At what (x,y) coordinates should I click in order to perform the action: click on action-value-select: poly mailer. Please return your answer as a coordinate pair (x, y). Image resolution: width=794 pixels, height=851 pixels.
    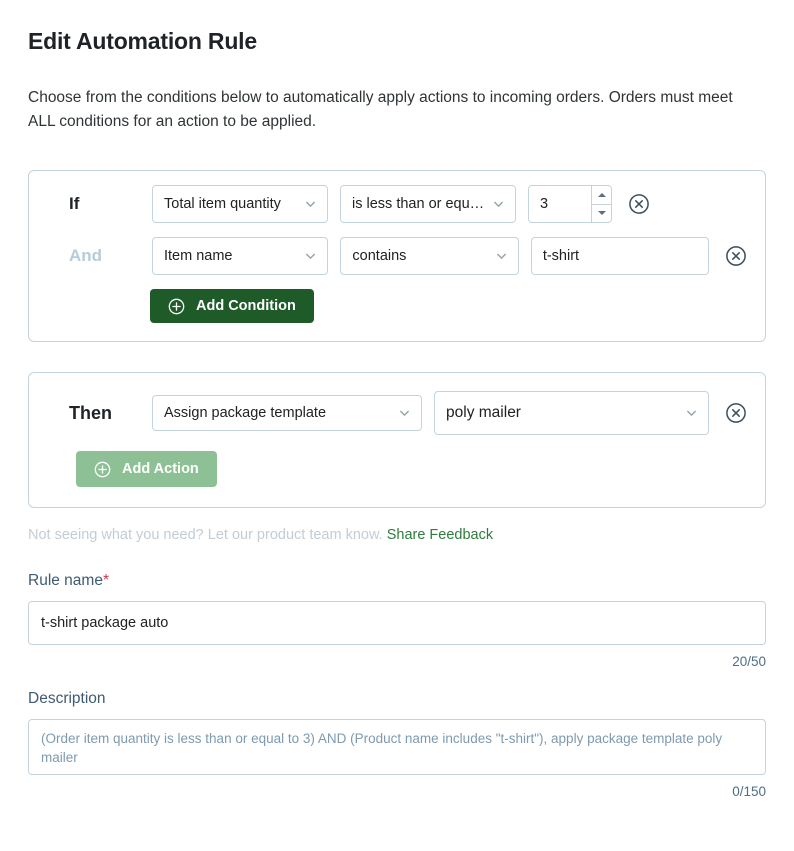
    Looking at the image, I should click on (571, 413).